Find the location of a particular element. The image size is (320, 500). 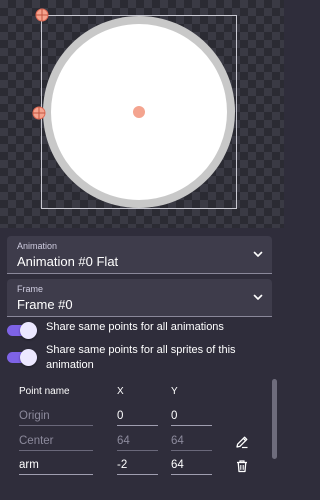

point-y-field: 0 is located at coordinates (191, 416).